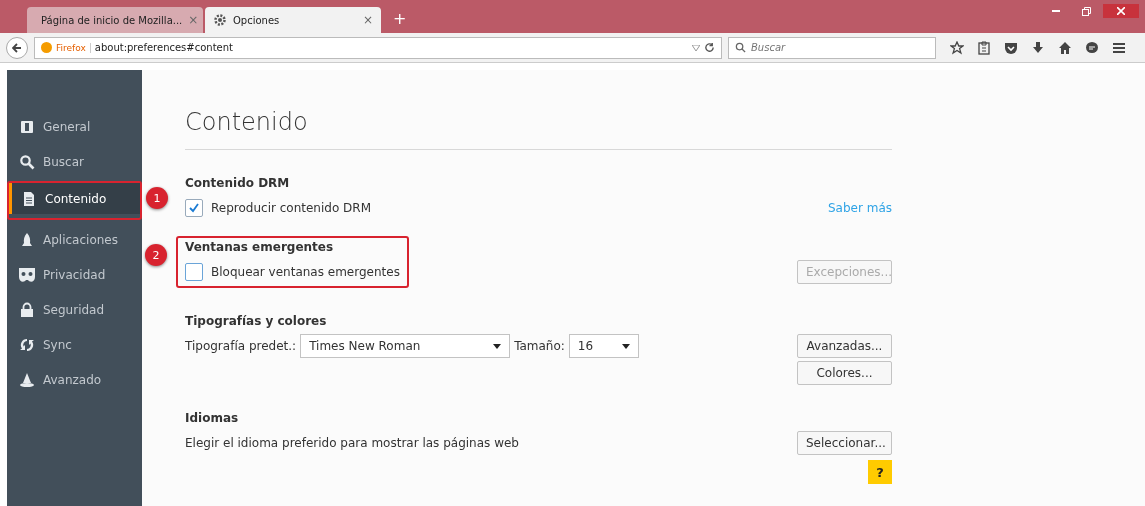  Describe the element at coordinates (405, 346) in the screenshot. I see `font-dropdown: Times New Roman` at that location.